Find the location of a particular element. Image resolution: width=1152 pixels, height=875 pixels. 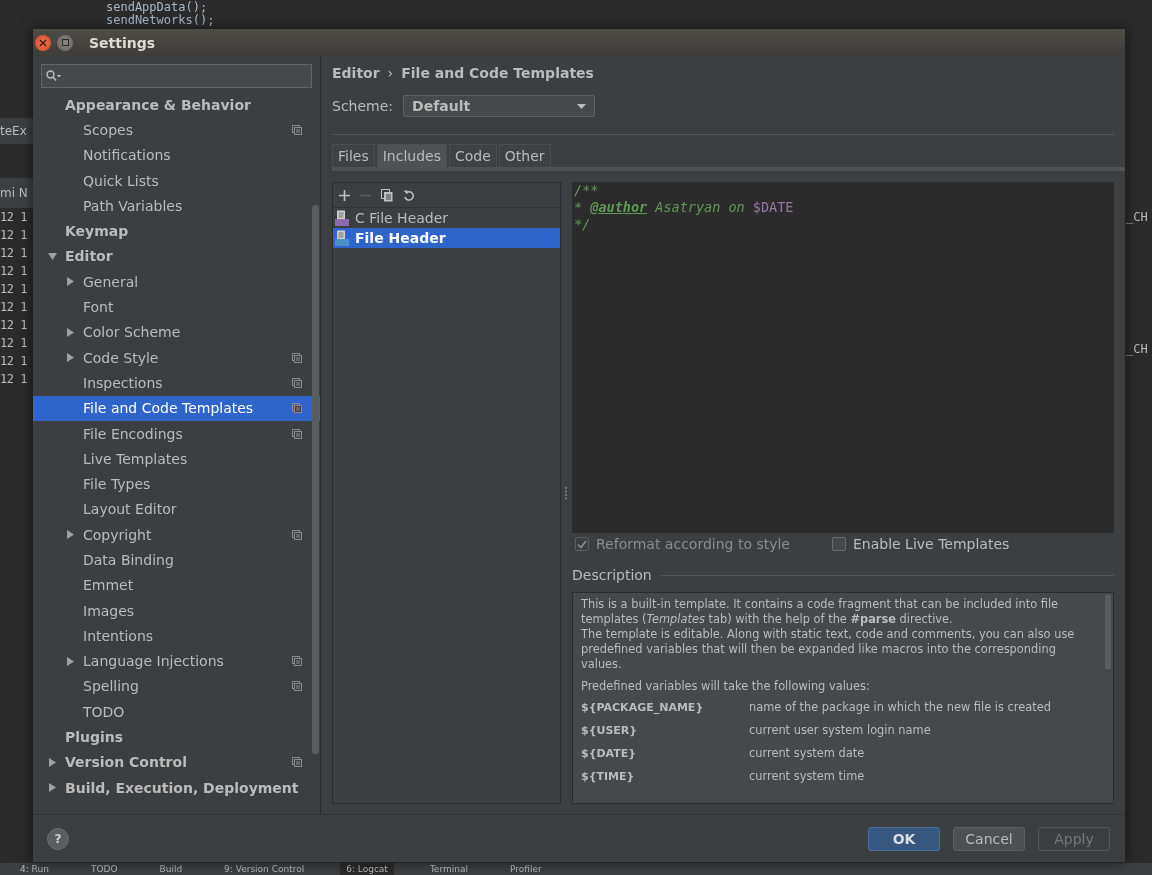

tree-item: Keymap is located at coordinates (176, 231).